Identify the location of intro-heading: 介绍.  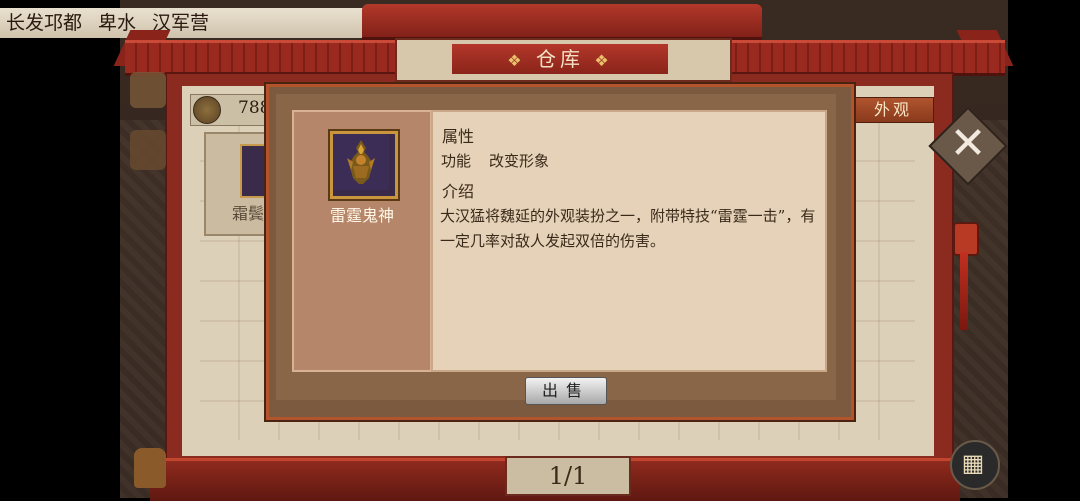
(458, 191).